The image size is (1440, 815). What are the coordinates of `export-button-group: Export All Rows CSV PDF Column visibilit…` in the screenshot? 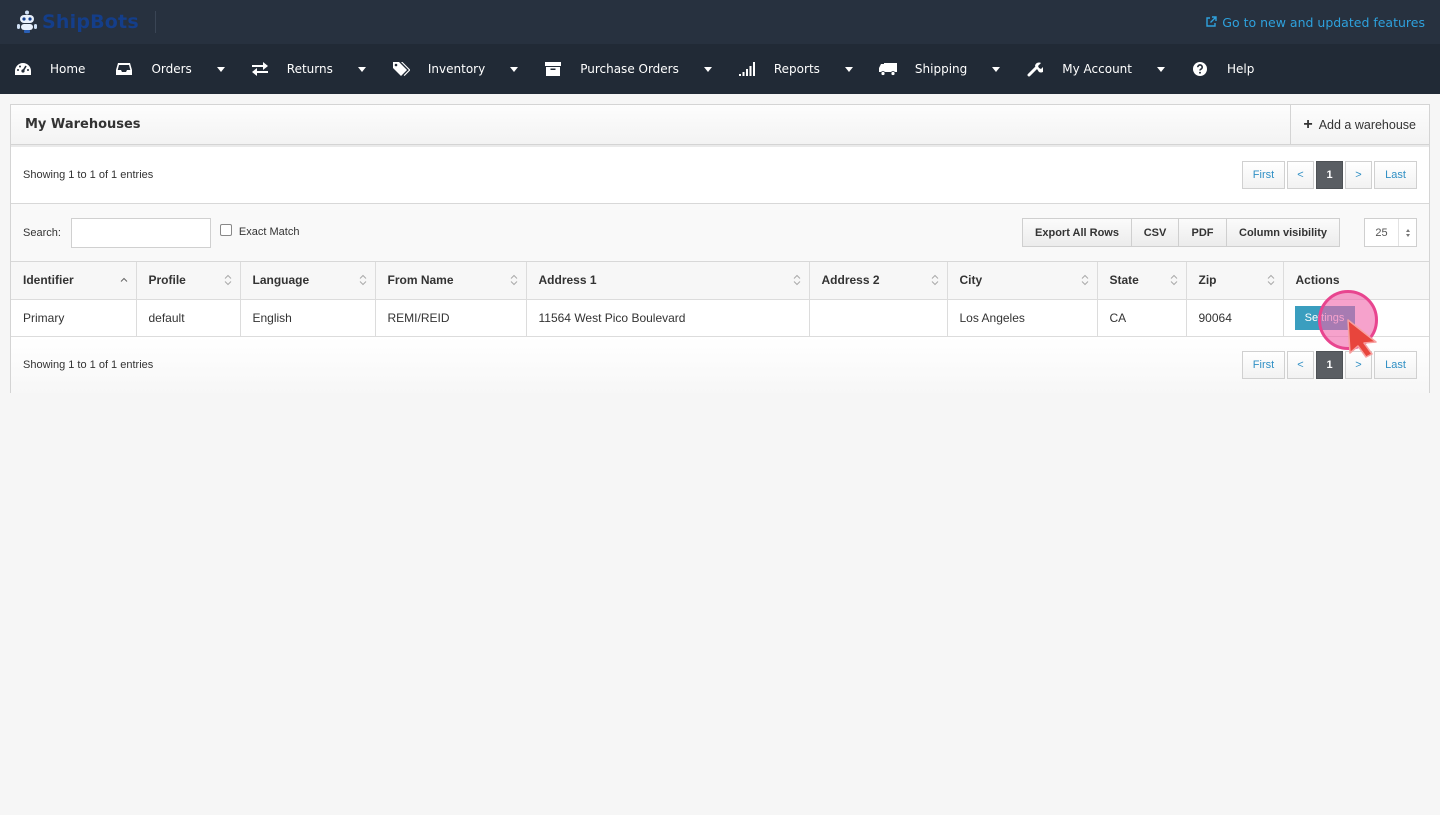 It's located at (1181, 232).